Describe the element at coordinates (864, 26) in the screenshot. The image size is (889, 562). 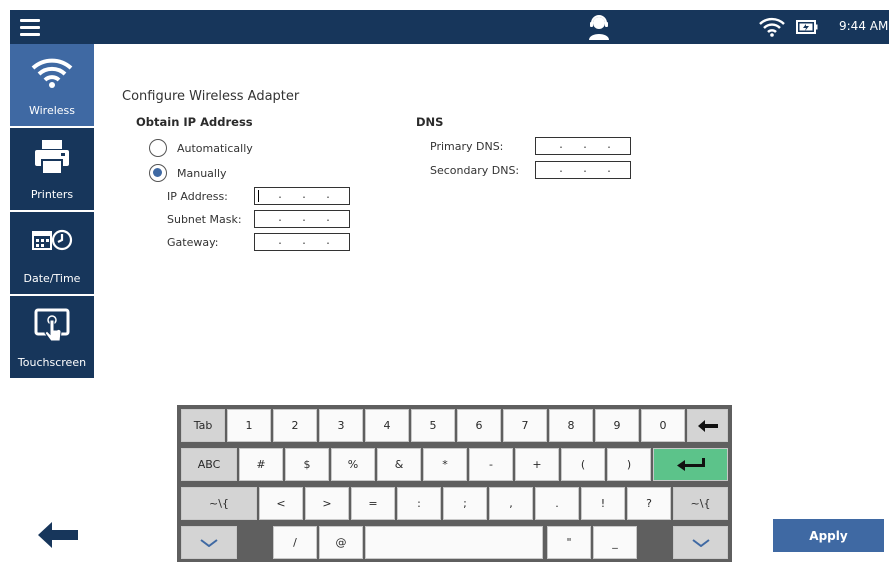
I see `clock: 9:44 AM` at that location.